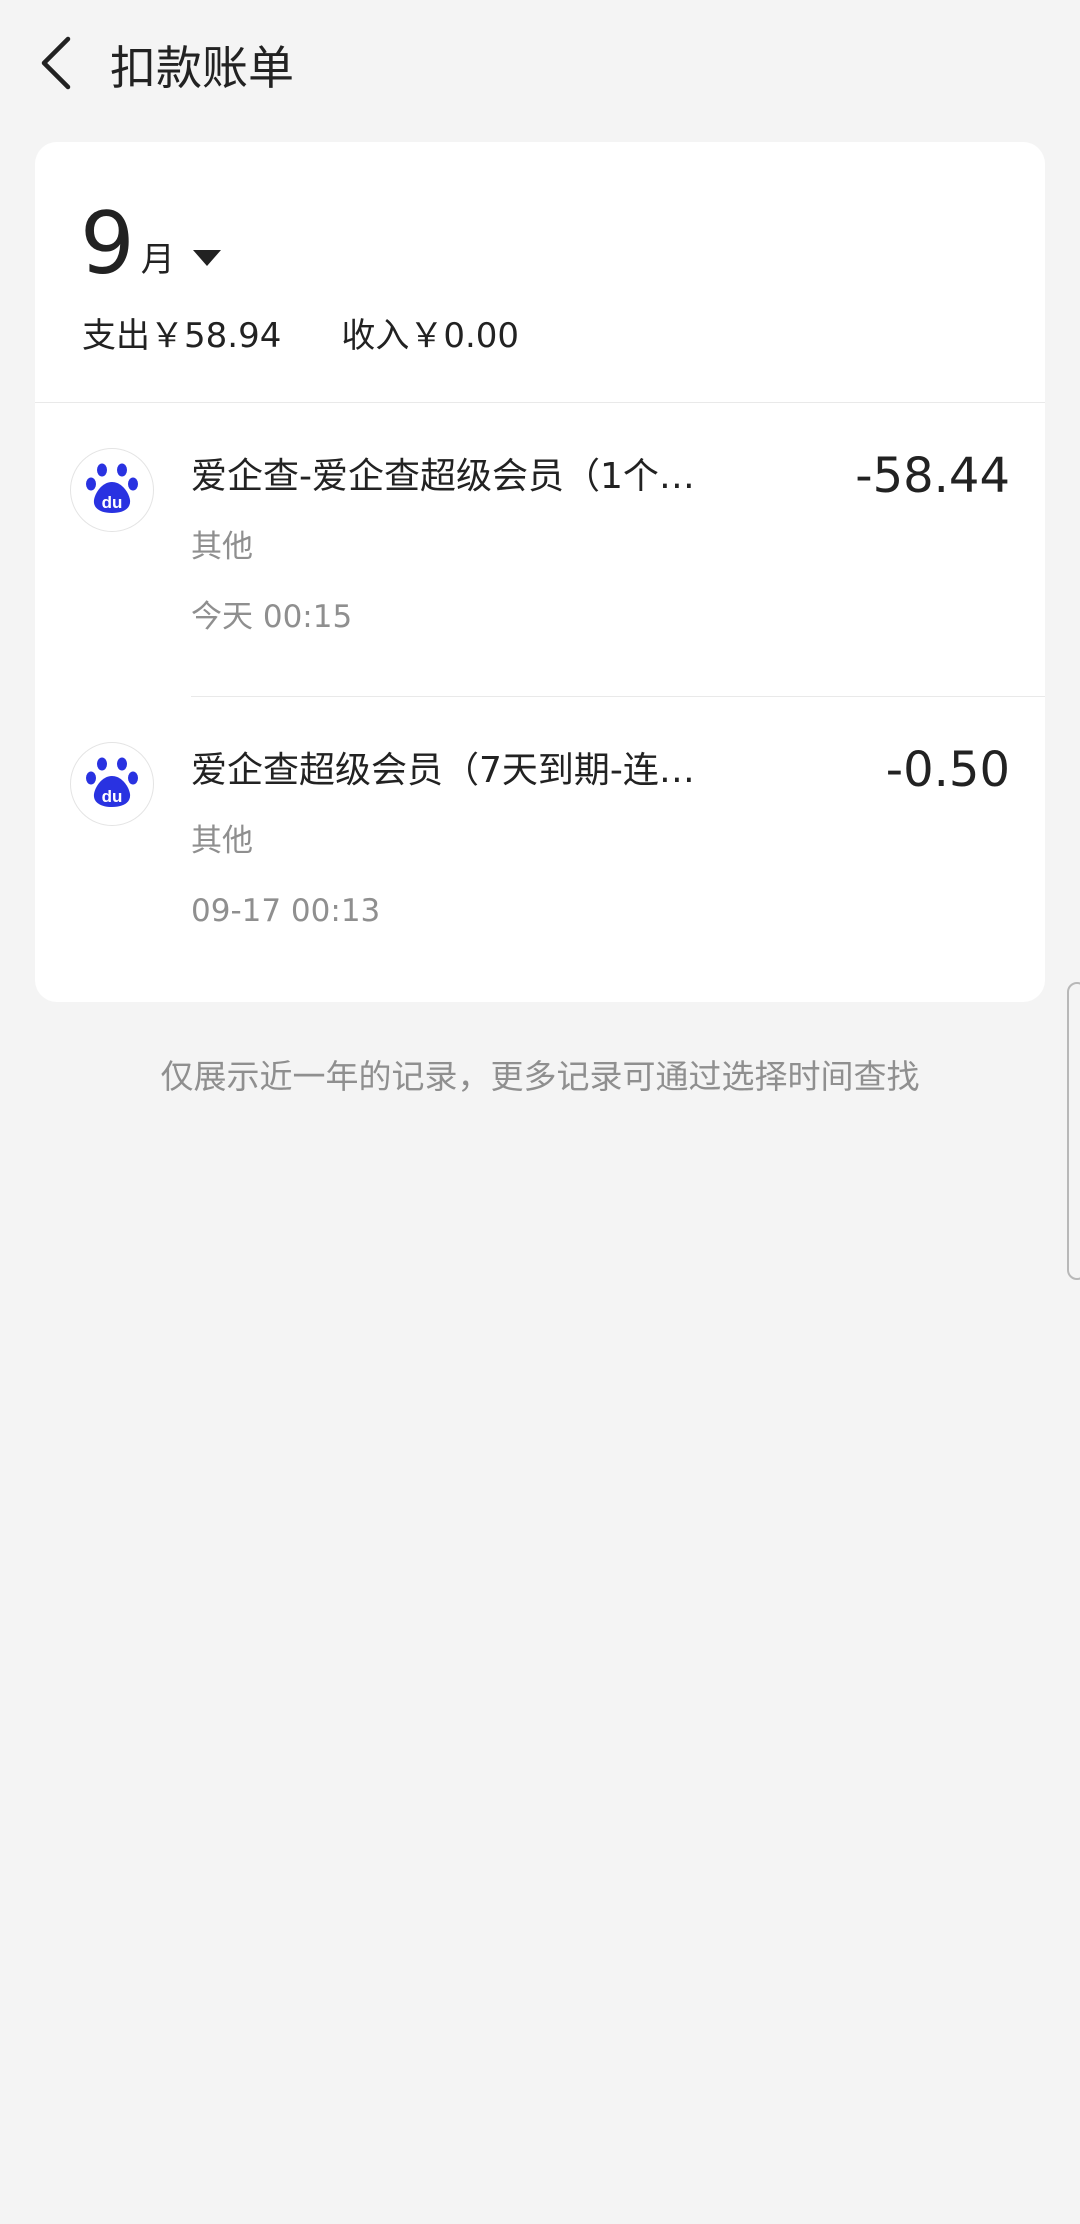  I want to click on top-bar: 扣款账单, so click(540, 70).